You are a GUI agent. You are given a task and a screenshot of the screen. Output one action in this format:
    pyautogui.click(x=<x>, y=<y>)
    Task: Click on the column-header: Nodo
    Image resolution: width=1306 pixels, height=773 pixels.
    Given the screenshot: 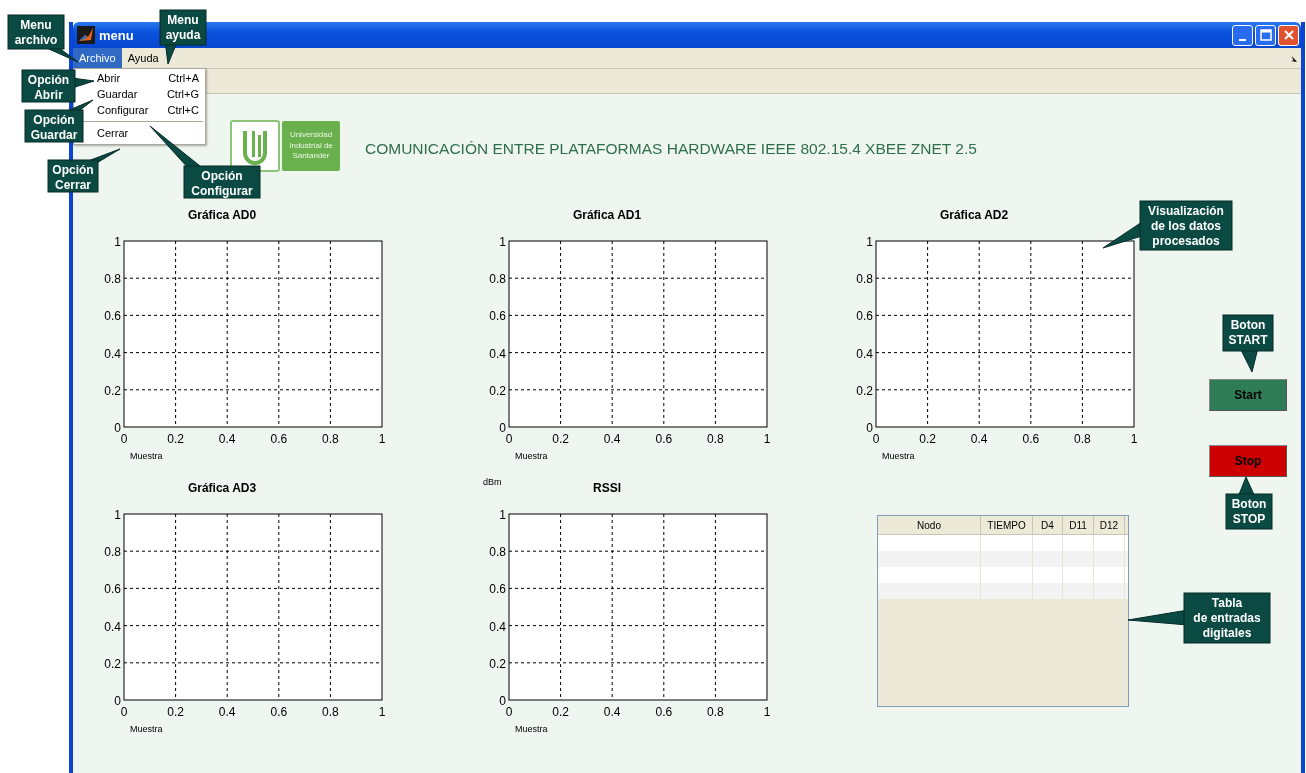 What is the action you would take?
    pyautogui.click(x=929, y=525)
    